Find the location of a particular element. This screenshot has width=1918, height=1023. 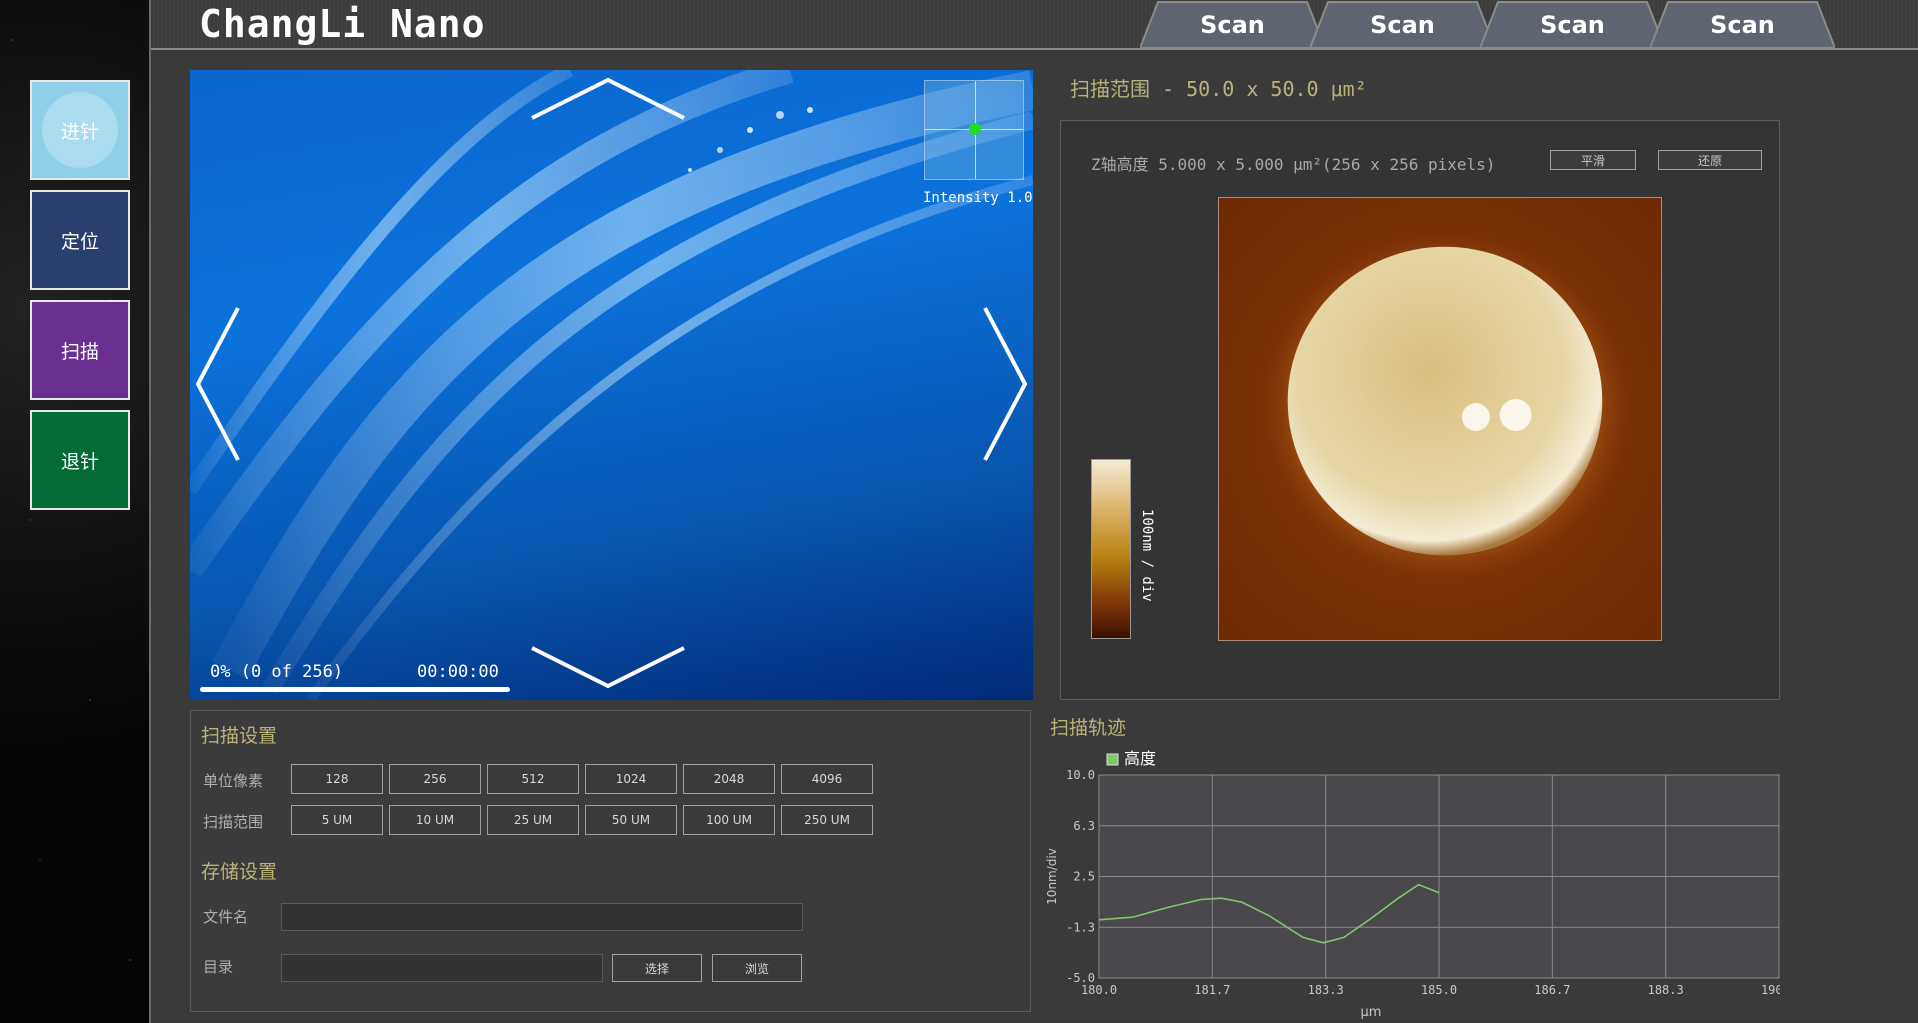

y-tick-label: 2.5 is located at coordinates (1084, 877).